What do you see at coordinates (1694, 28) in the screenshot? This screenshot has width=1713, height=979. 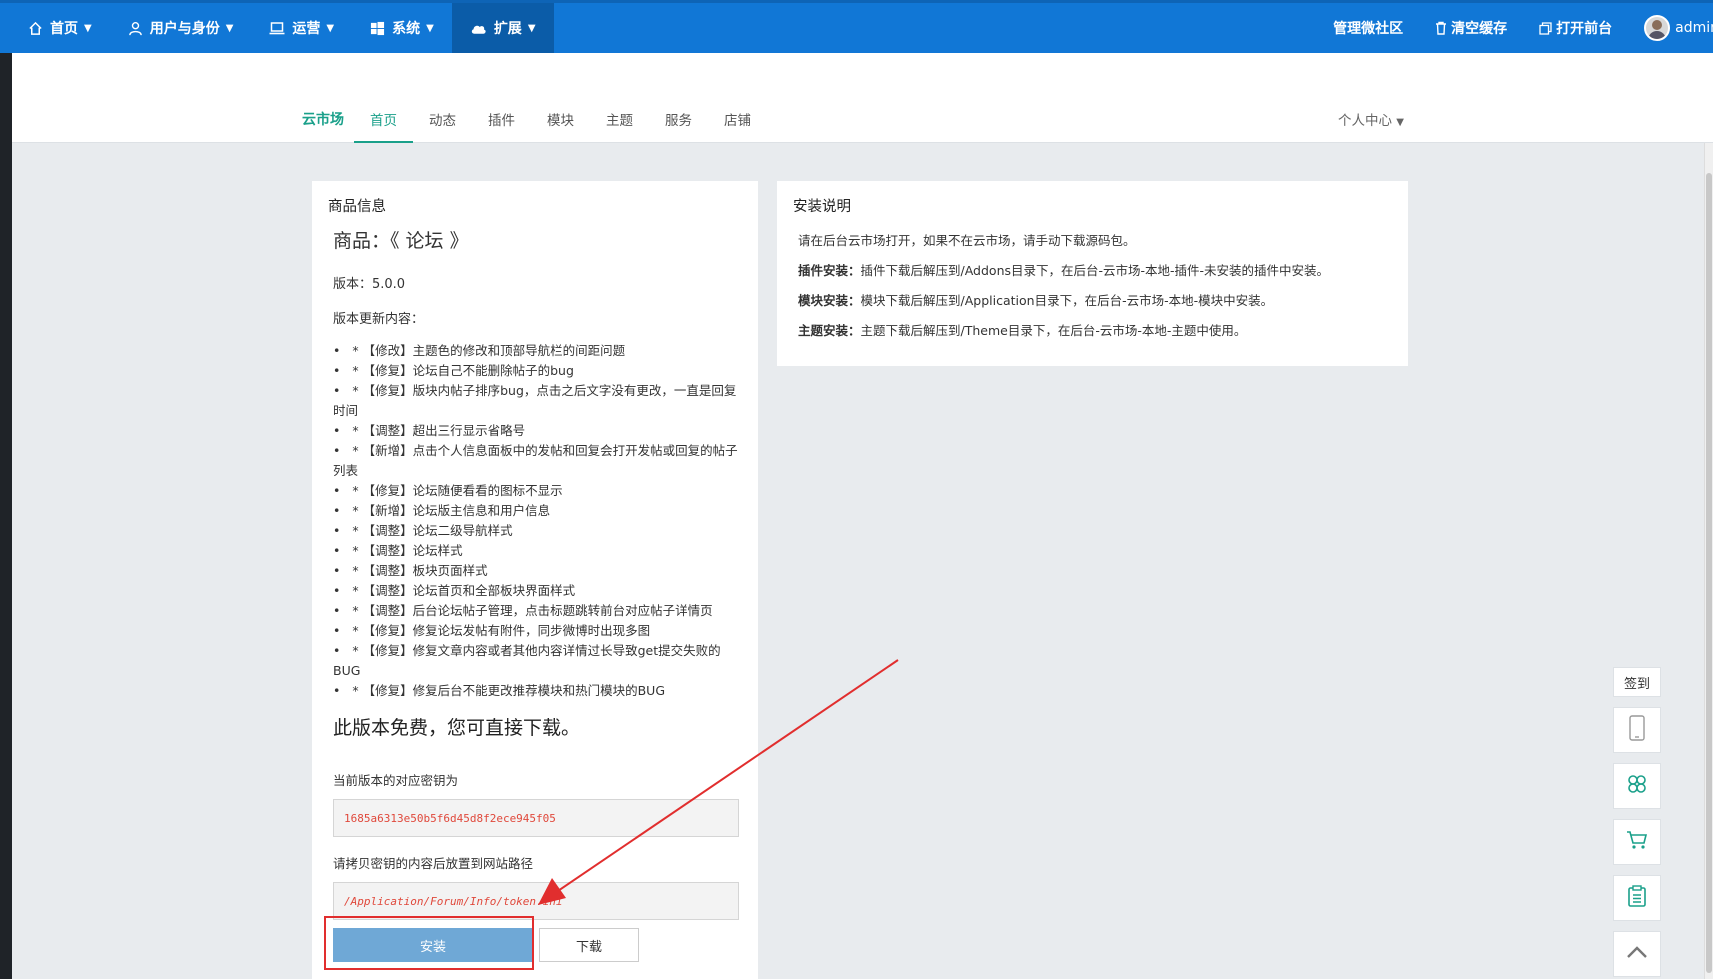 I see `username: admin` at bounding box center [1694, 28].